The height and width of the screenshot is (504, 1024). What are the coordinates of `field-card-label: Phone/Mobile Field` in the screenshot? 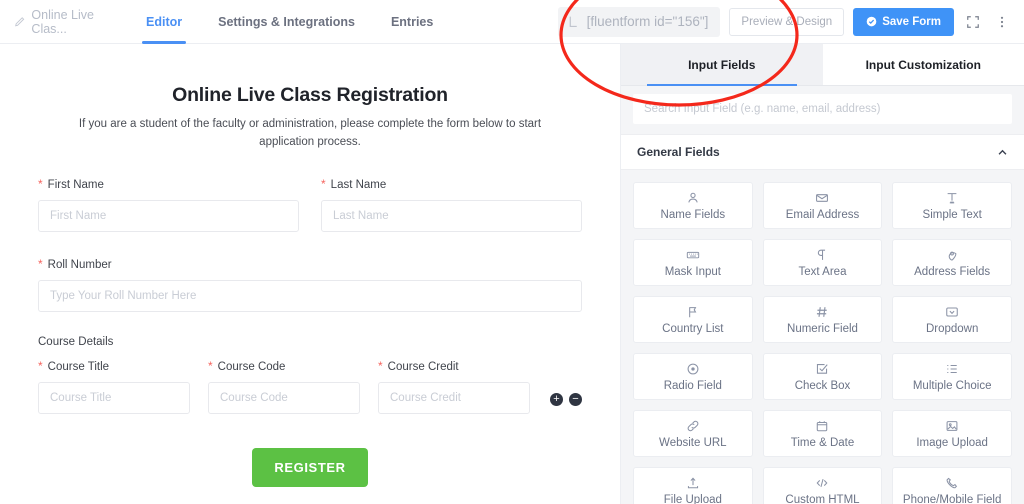 It's located at (952, 498).